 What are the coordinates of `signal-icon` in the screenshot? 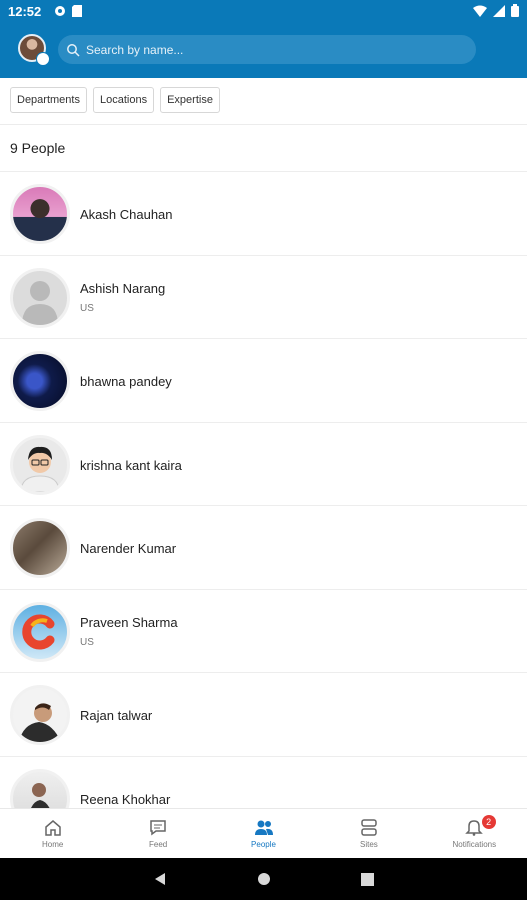 It's located at (499, 10).